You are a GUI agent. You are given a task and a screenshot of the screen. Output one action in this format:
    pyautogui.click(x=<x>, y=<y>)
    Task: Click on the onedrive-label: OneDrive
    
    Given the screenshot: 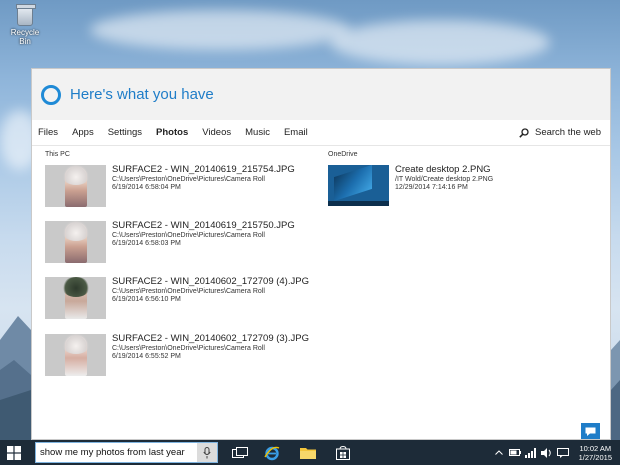 What is the action you would take?
    pyautogui.click(x=343, y=154)
    